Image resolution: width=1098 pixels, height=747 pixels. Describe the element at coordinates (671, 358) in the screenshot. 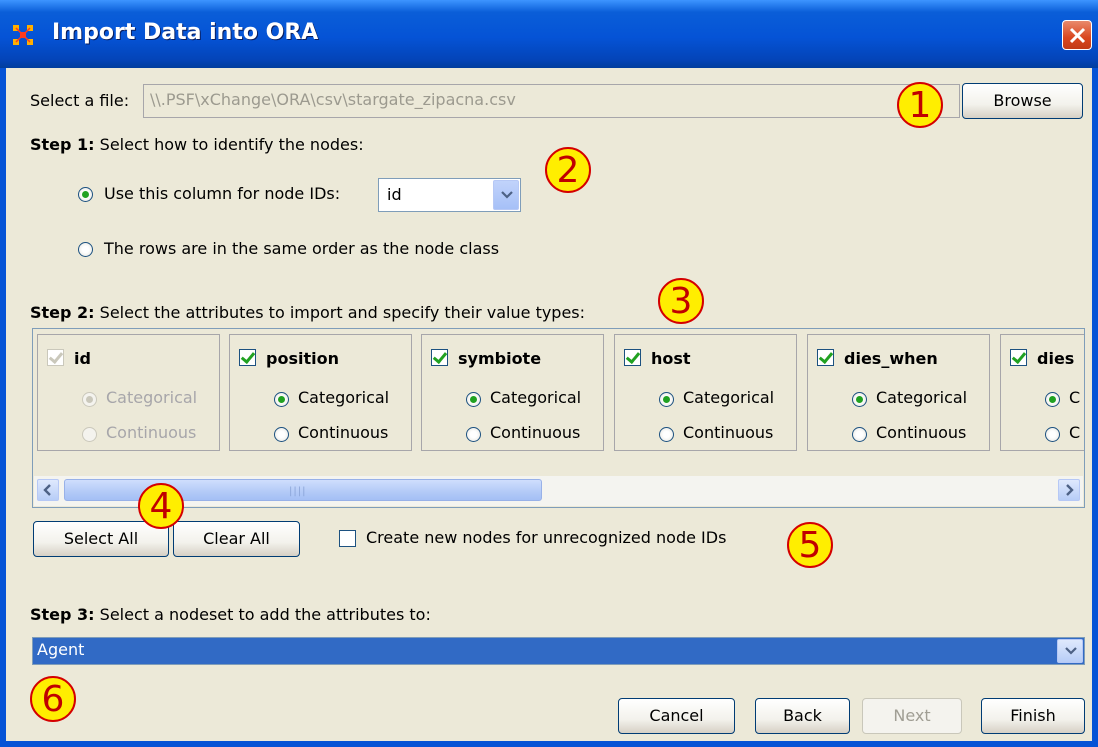

I see `attribute-name: host` at that location.